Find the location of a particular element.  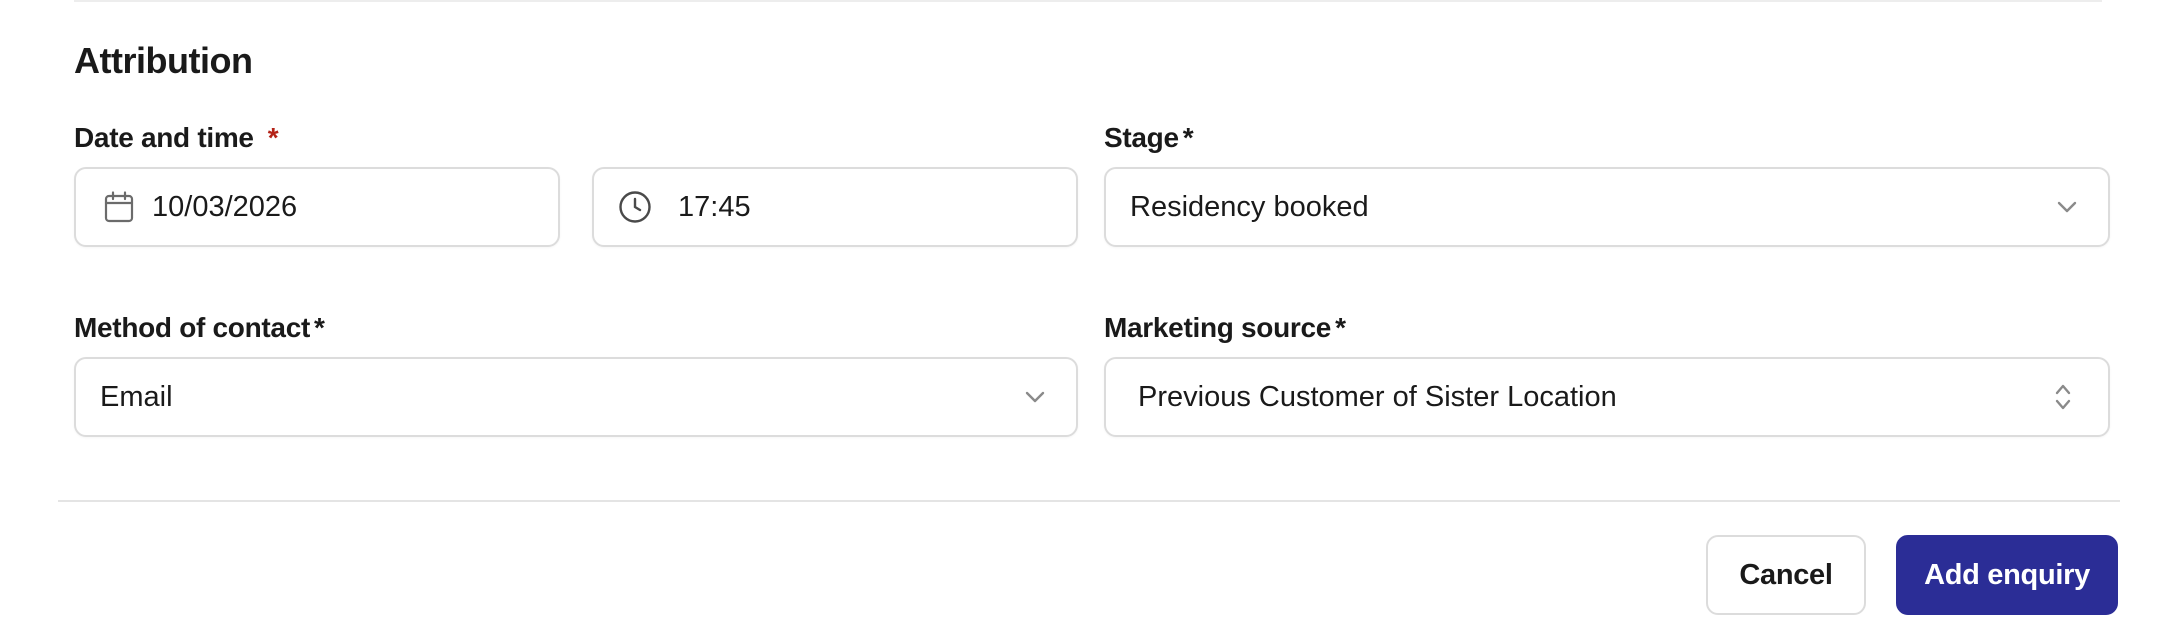

stage-label: Stage * is located at coordinates (1149, 138).